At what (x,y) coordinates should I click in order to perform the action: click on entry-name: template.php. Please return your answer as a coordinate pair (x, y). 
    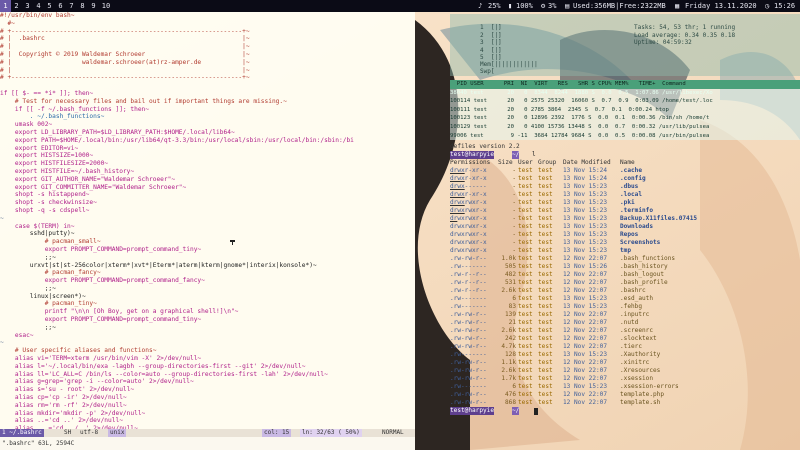
    Looking at the image, I should click on (642, 394).